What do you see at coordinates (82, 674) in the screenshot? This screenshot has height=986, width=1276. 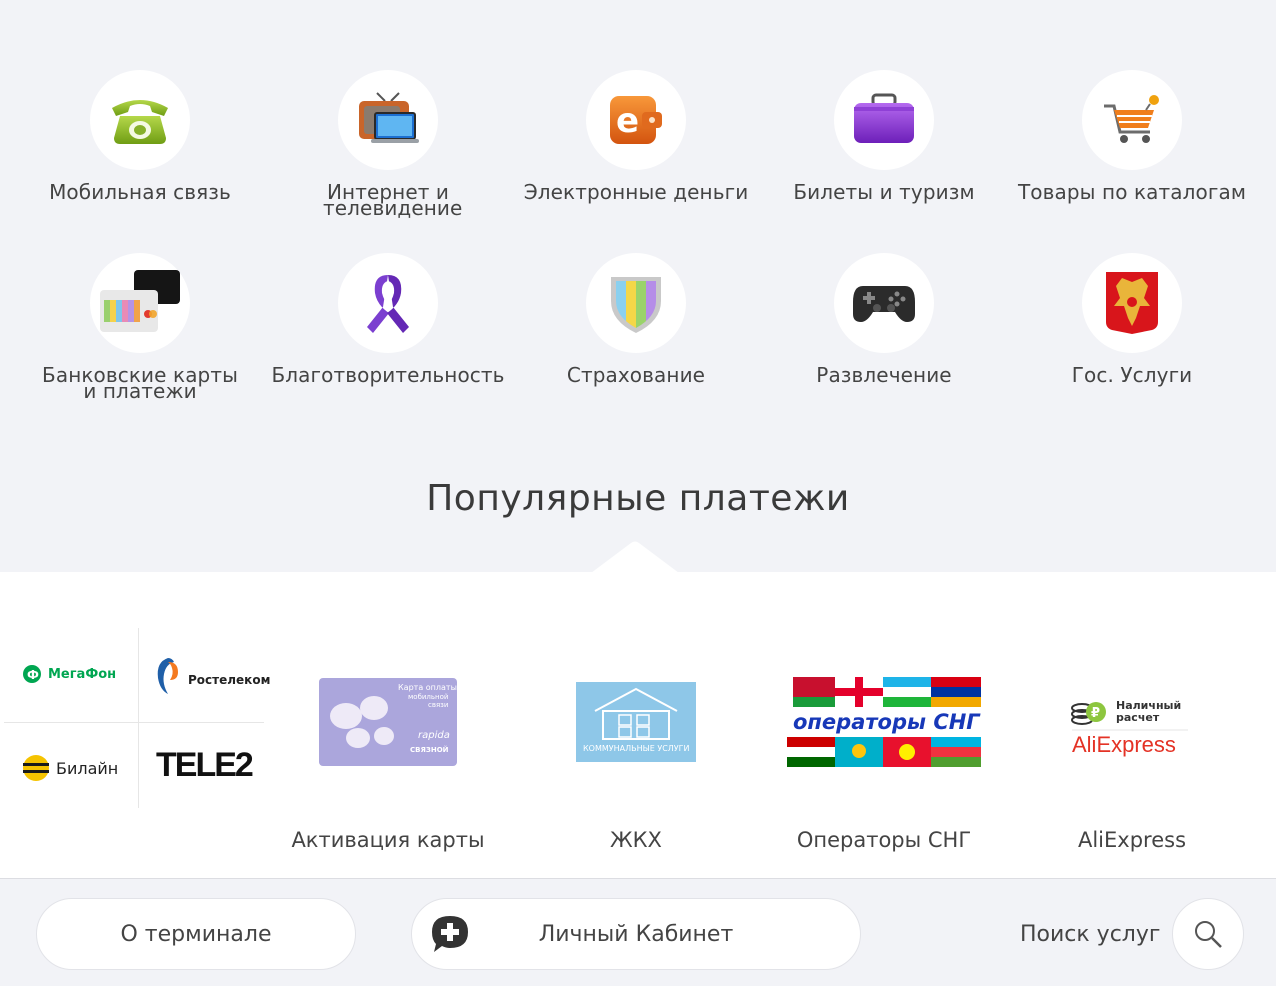 I see `megafon-label: МегаФон` at bounding box center [82, 674].